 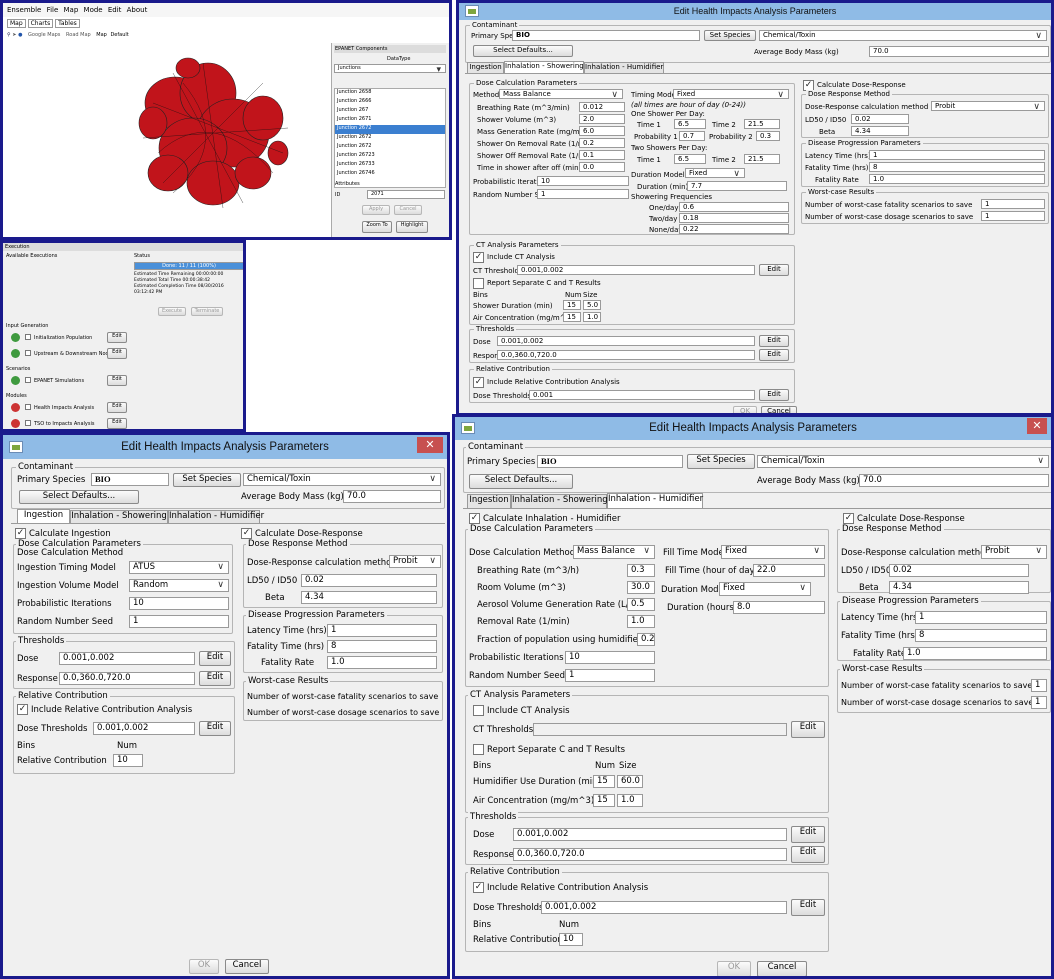 What do you see at coordinates (390, 111) in the screenshot?
I see `junction-item: Junction 267` at bounding box center [390, 111].